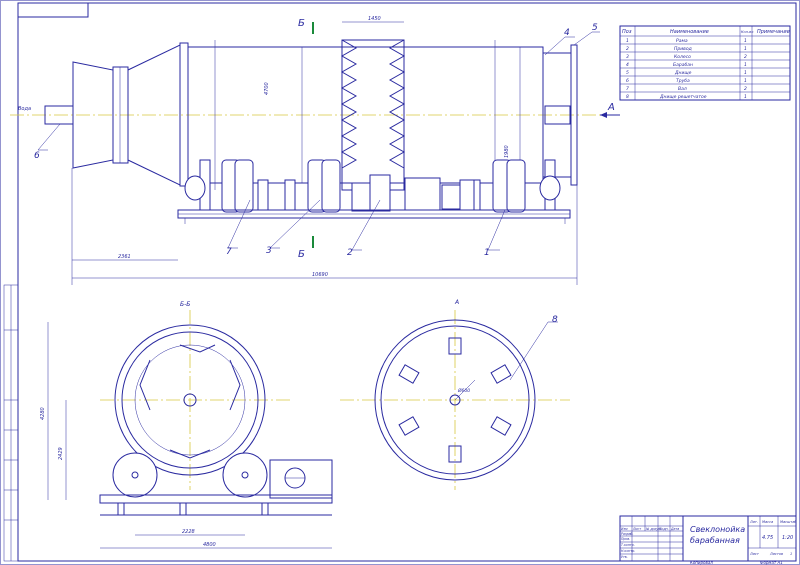 The height and width of the screenshot is (565, 800). I want to click on bom-row-pos: 7, so click(627, 89).